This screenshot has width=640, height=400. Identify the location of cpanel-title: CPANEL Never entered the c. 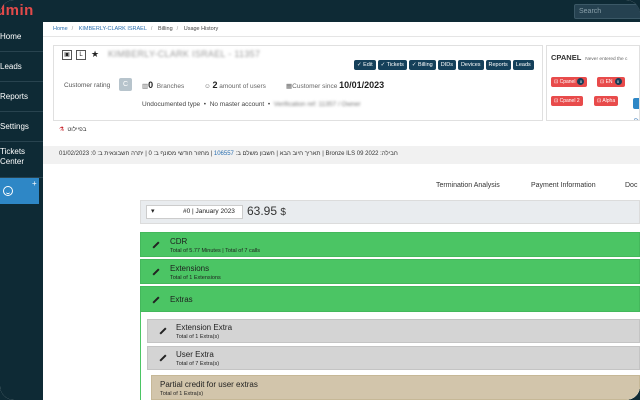
(589, 57).